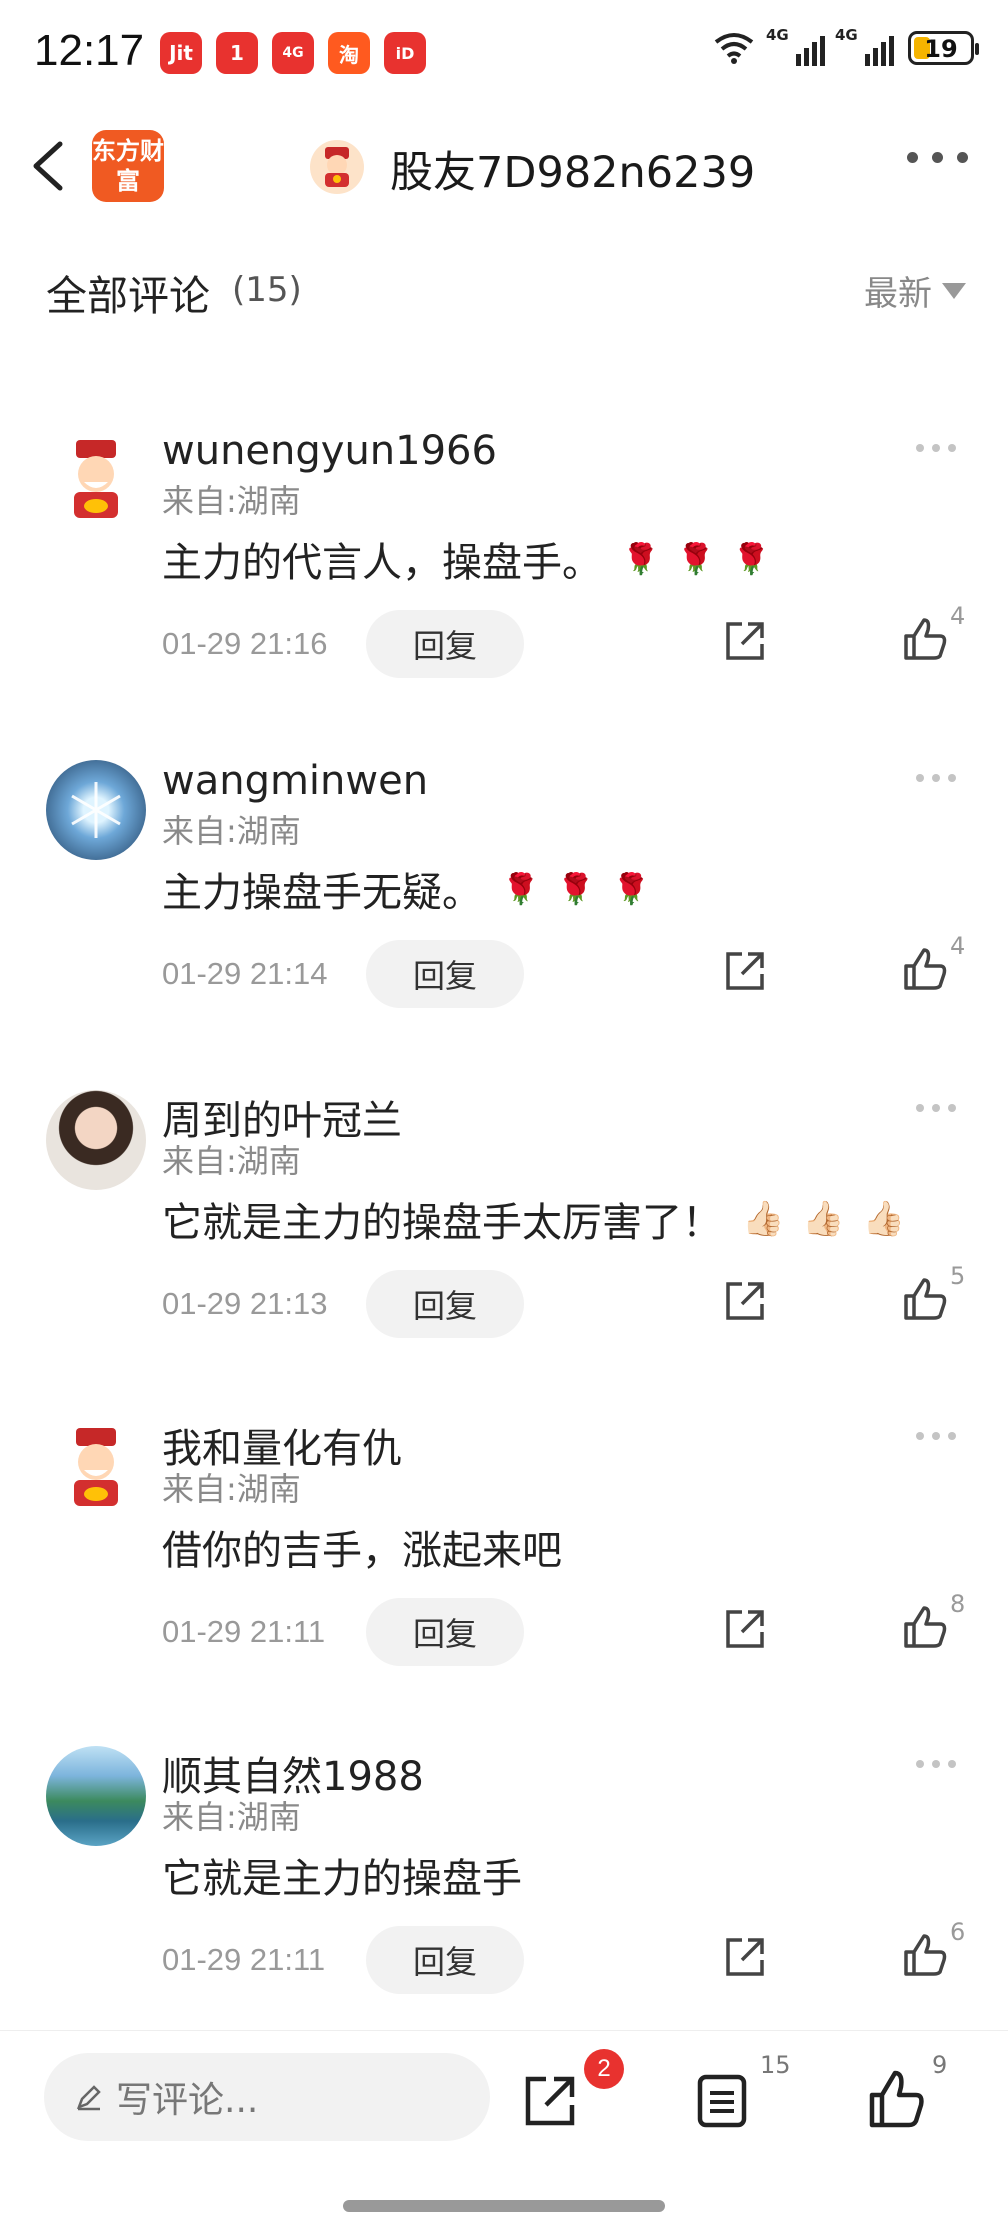 This screenshot has height=2233, width=1008. I want to click on like-count: 4, so click(958, 616).